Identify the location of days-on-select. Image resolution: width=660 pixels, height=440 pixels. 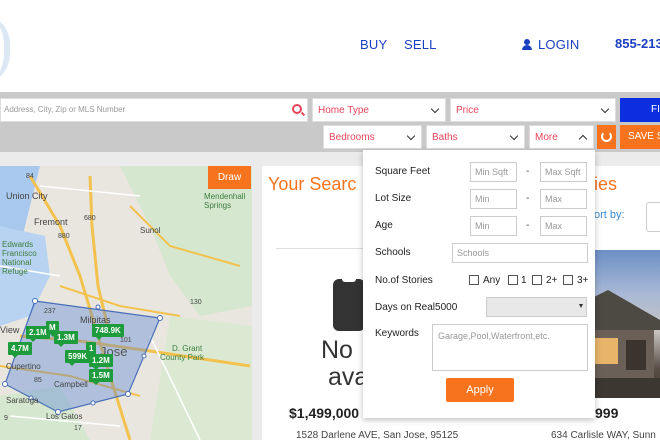
(536, 307).